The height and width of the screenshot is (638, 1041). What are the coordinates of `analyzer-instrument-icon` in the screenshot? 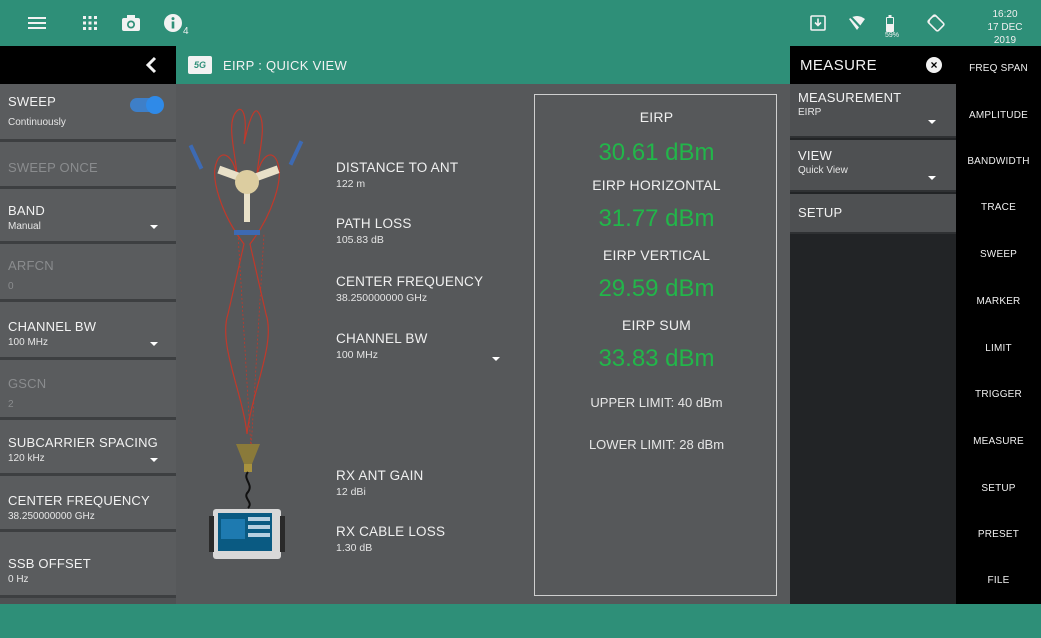 It's located at (247, 534).